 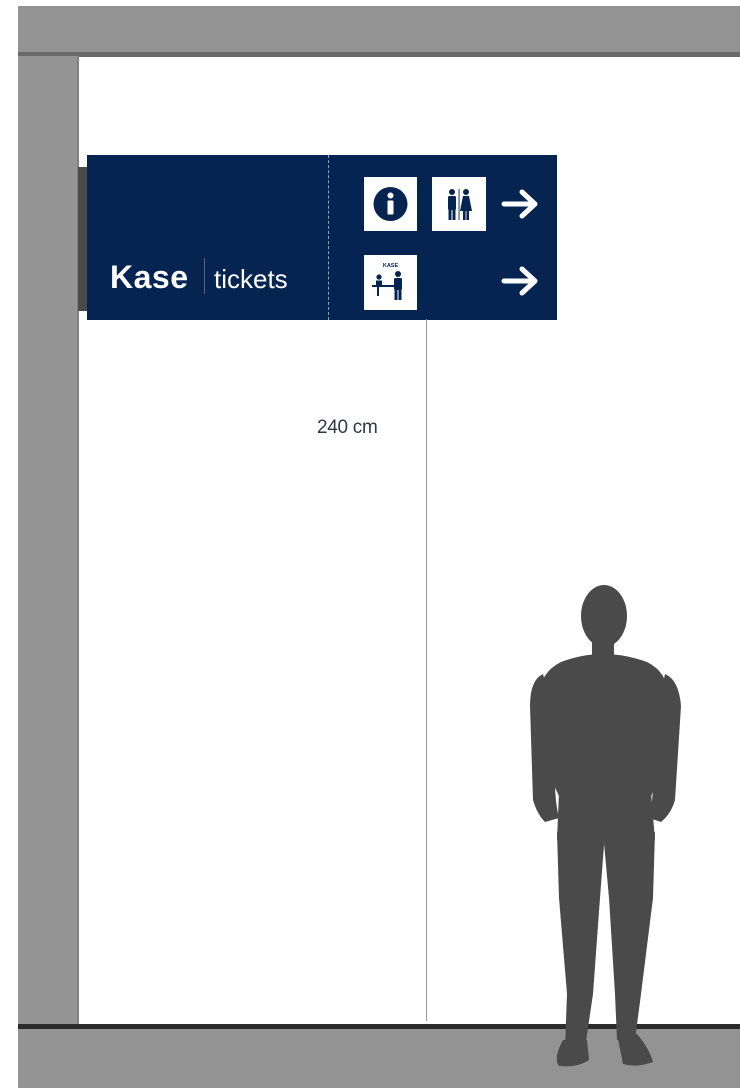 What do you see at coordinates (347, 427) in the screenshot?
I see `height-dimension-label: 240 cm` at bounding box center [347, 427].